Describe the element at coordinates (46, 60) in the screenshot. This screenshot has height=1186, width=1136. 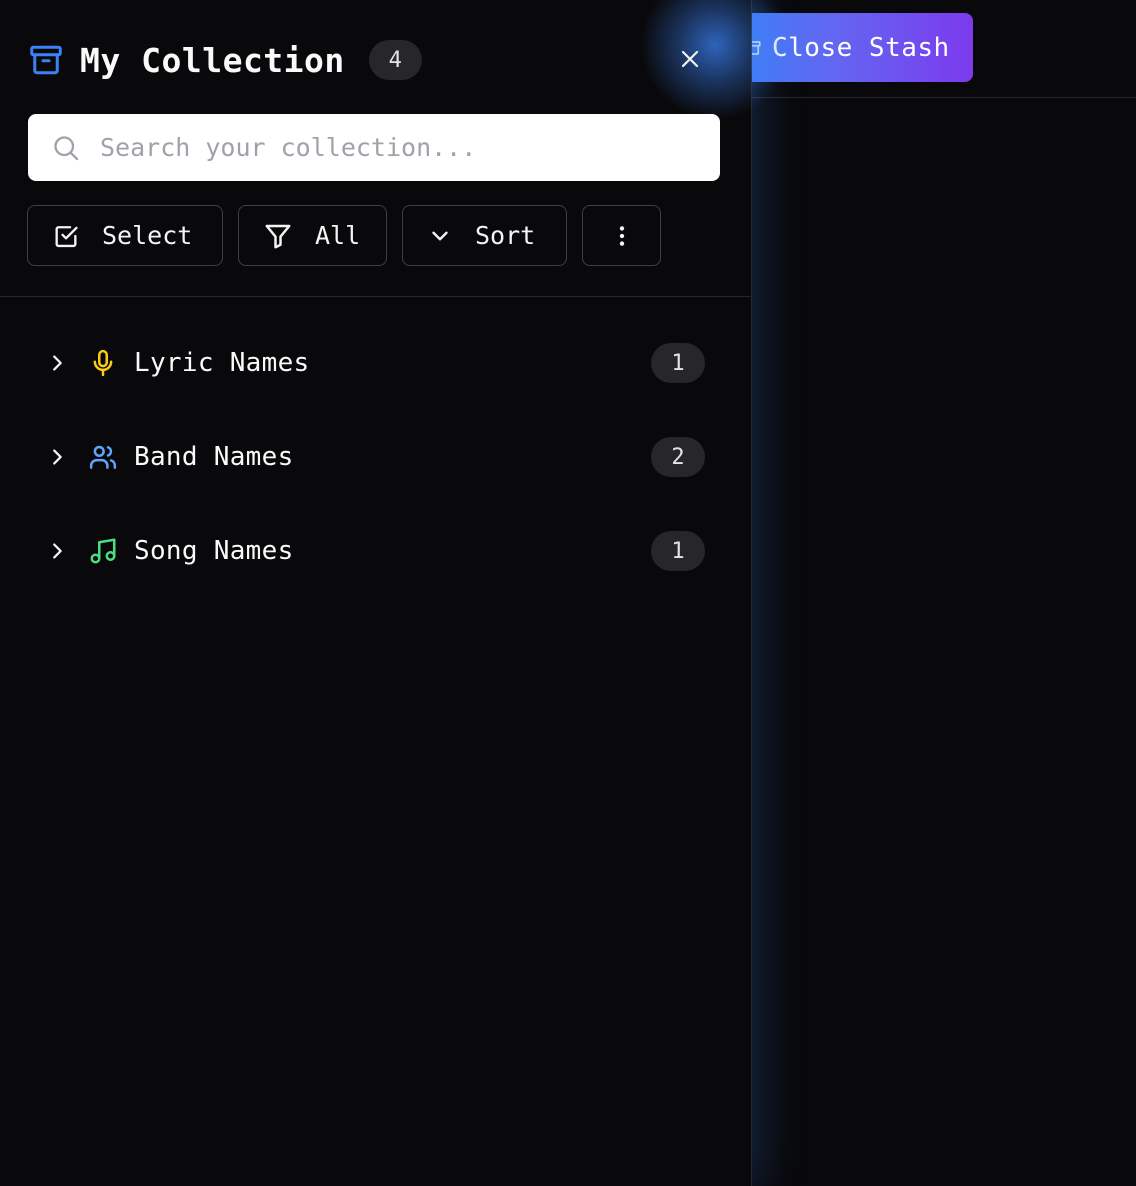
I see `archive-icon` at that location.